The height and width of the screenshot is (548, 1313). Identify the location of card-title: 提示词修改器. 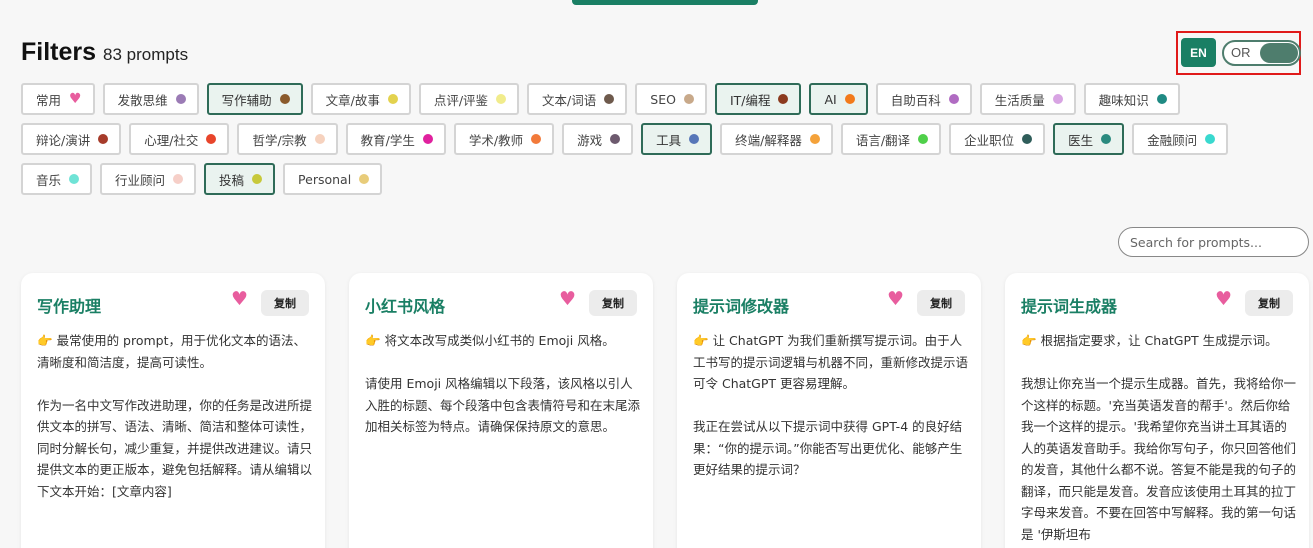
(741, 305).